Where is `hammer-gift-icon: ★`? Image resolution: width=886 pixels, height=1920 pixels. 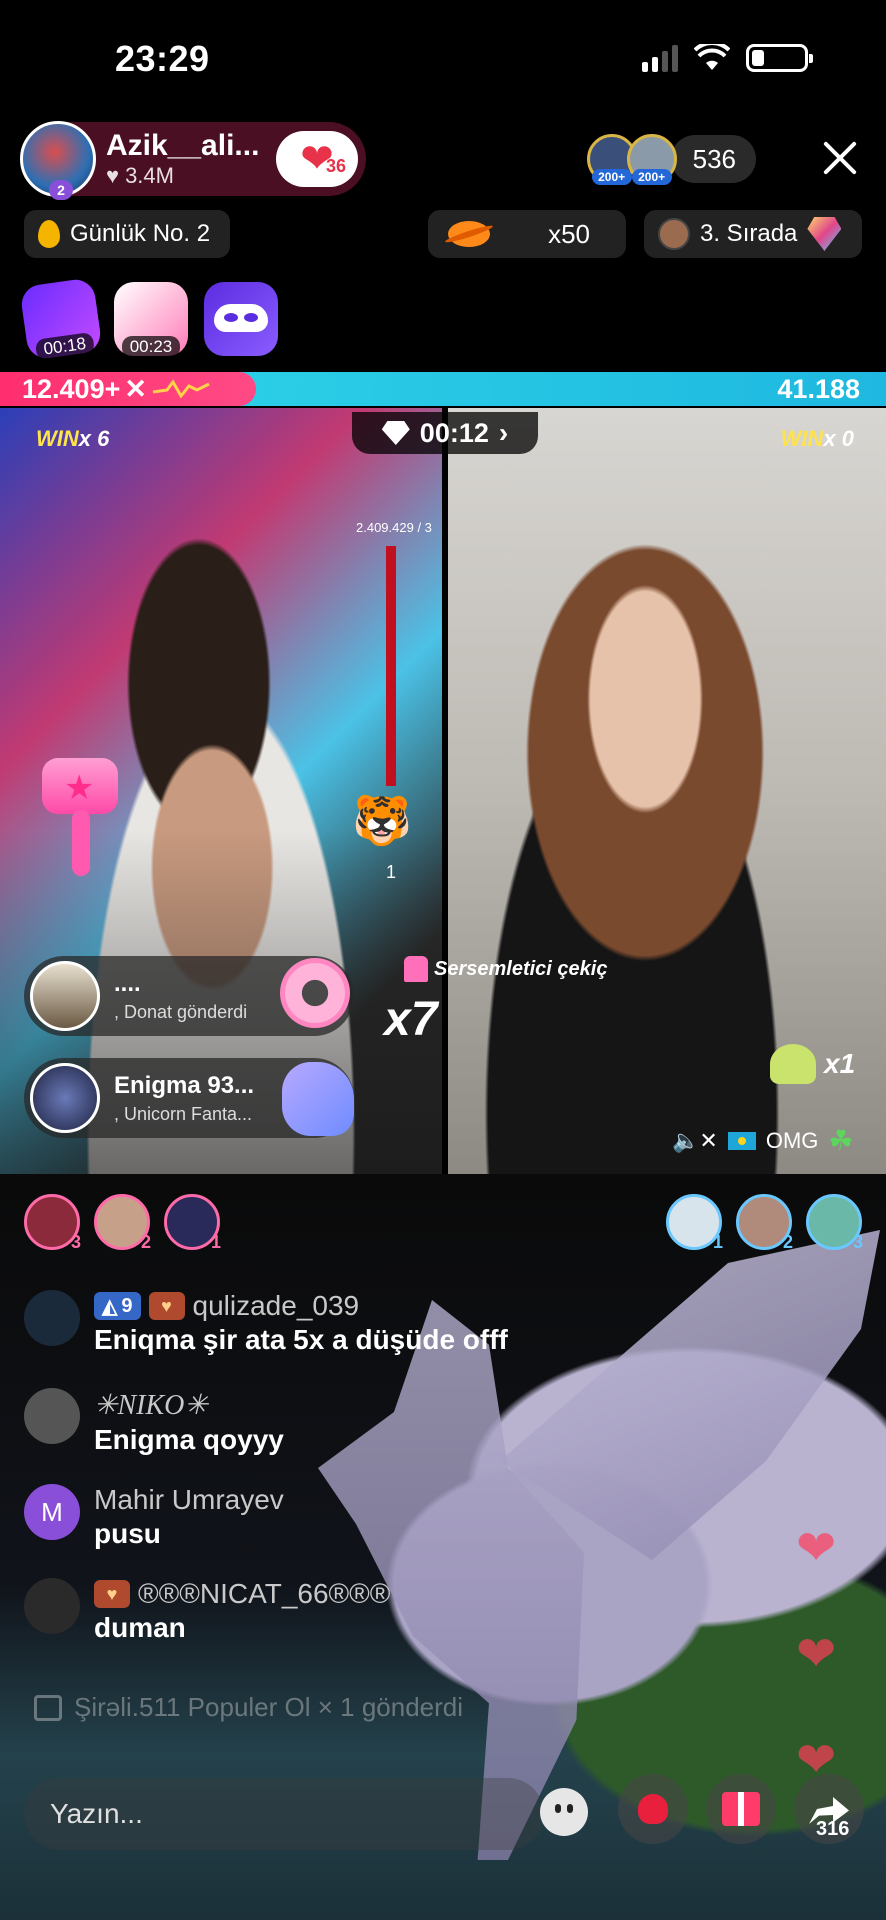
hammer-gift-icon: ★ is located at coordinates (82, 818).